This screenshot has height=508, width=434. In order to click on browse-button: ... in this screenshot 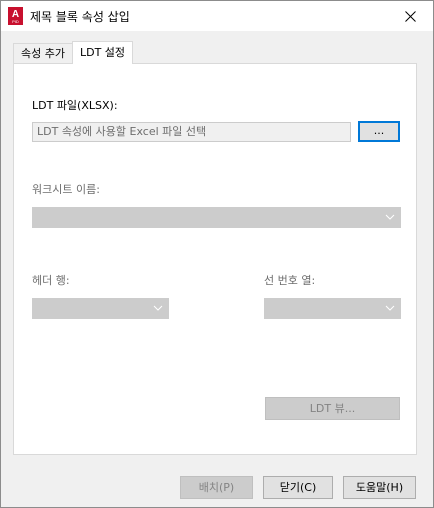, I will do `click(379, 131)`.